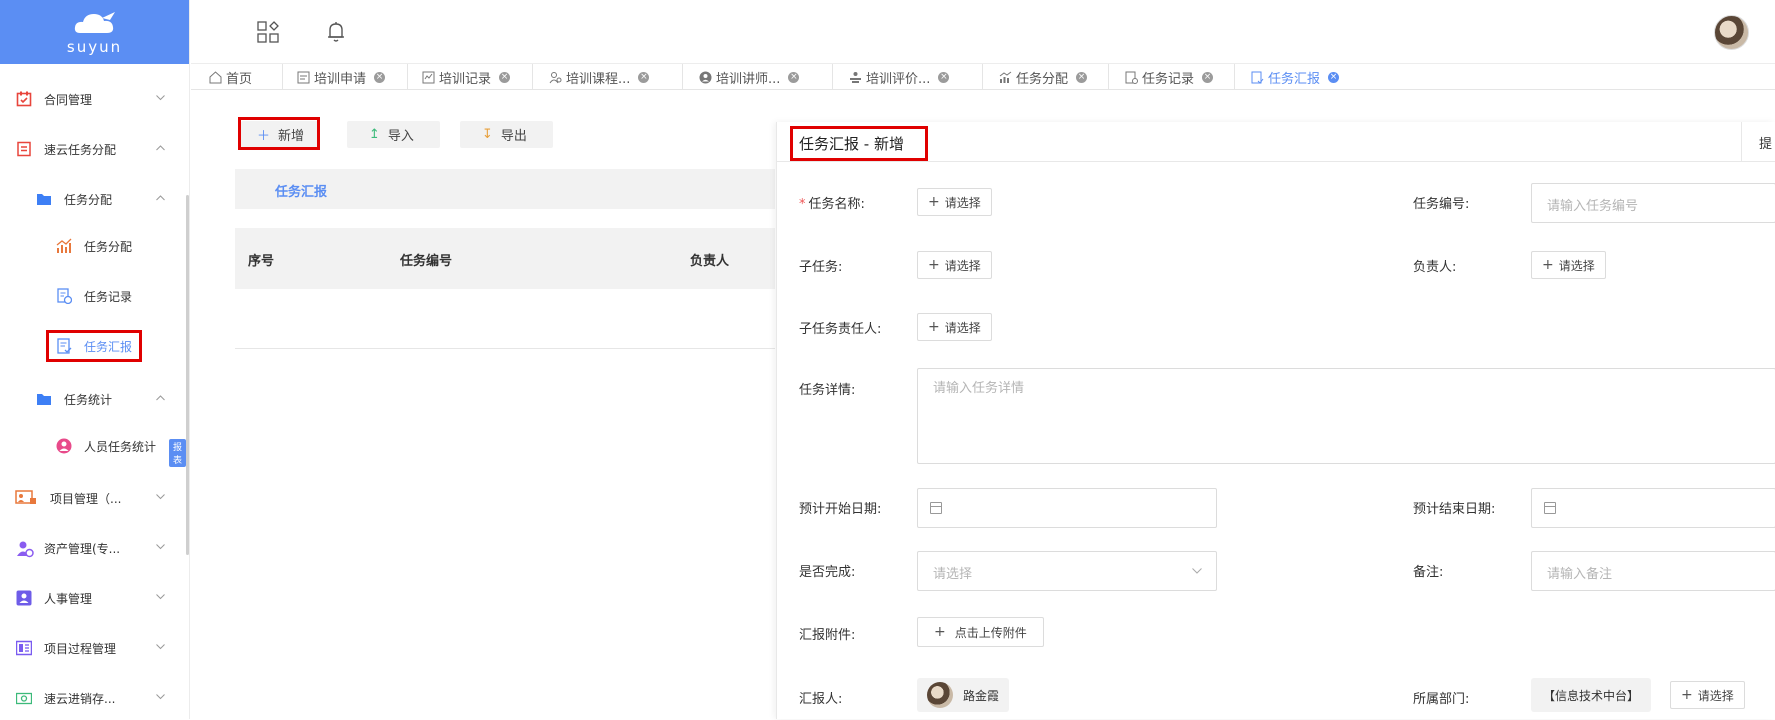 The width and height of the screenshot is (1775, 720). I want to click on subtask-owner-select-button: + 请选择, so click(954, 327).